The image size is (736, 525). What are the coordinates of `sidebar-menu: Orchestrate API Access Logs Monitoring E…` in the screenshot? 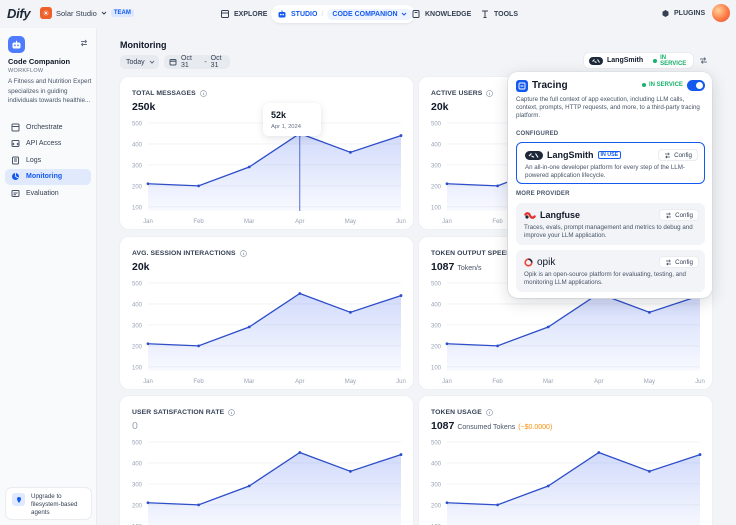 It's located at (48, 160).